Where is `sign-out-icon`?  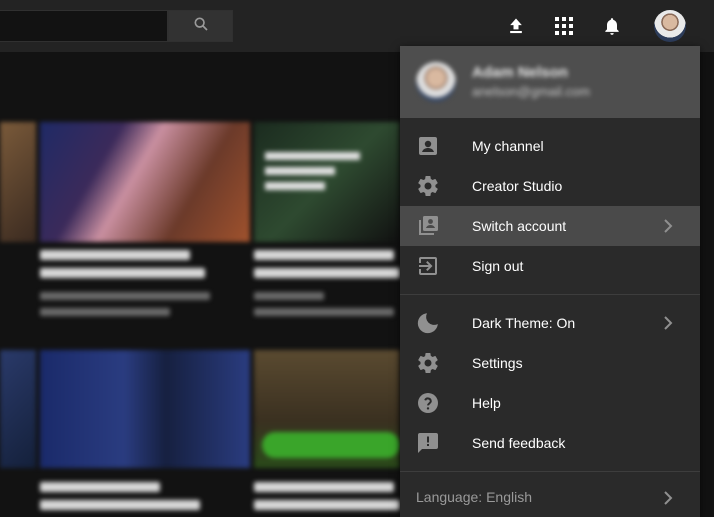
sign-out-icon is located at coordinates (428, 266).